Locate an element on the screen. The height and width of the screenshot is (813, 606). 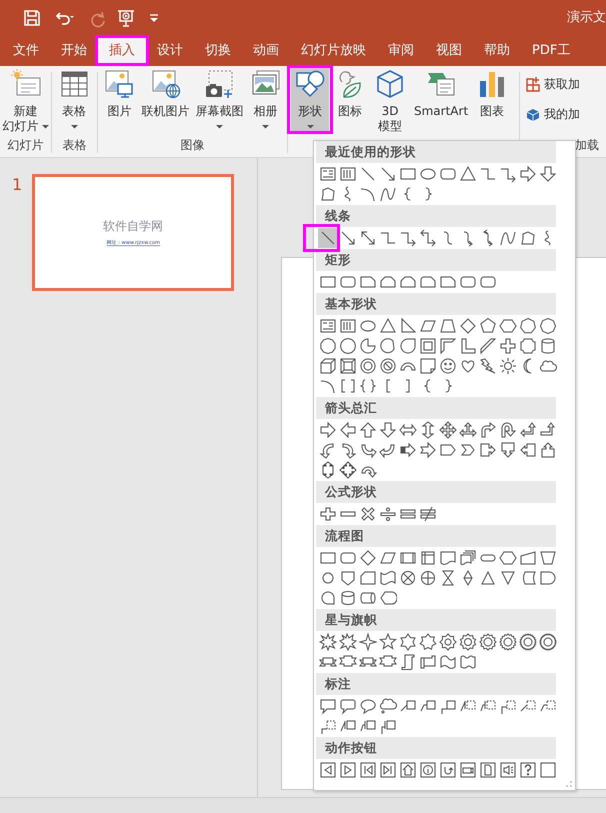
my-add-ins-button: 我的加 is located at coordinates (552, 114).